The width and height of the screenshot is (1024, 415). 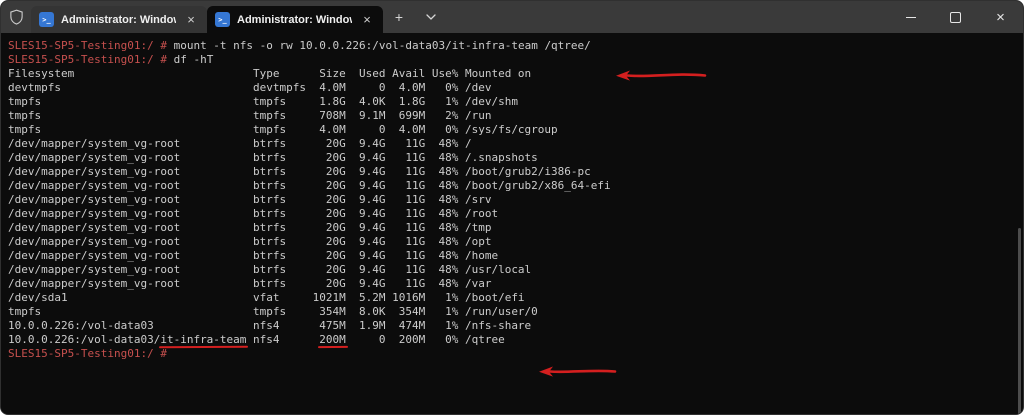 I want to click on tab-dropdown-button, so click(x=431, y=17).